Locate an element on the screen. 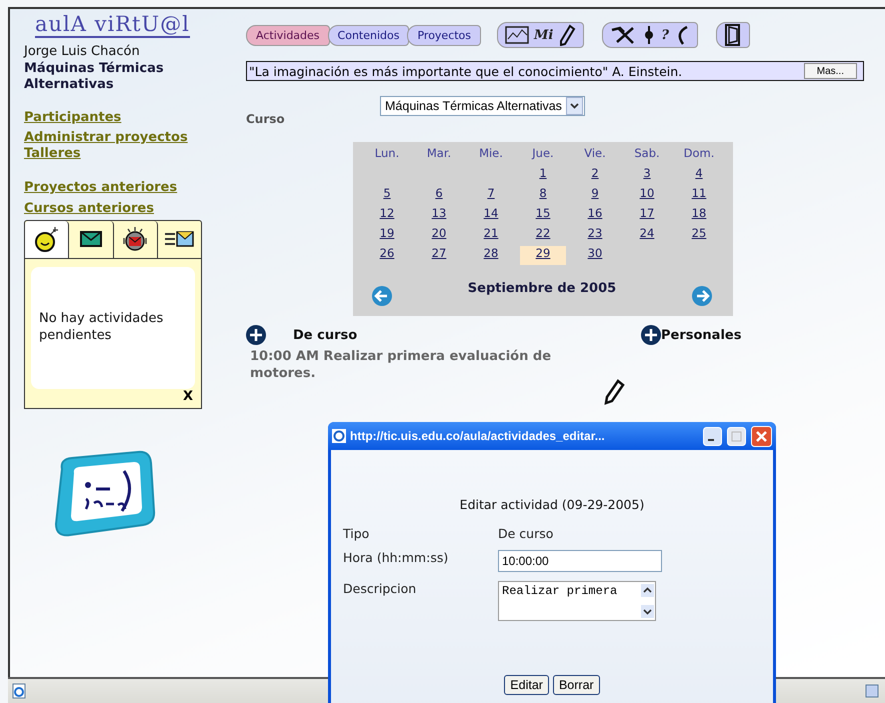 This screenshot has height=703, width=885. nav-tab: Actividades is located at coordinates (288, 35).